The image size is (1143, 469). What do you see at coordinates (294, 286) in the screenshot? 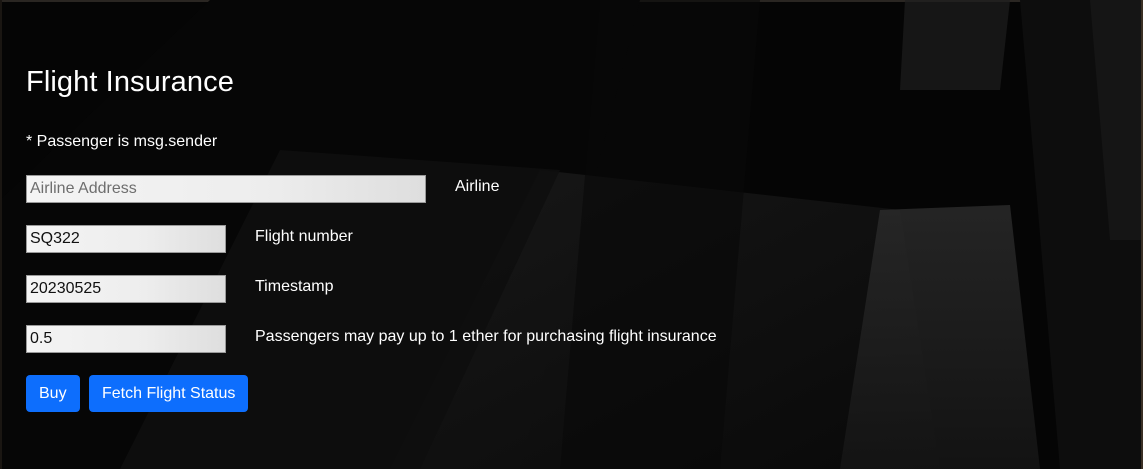
I see `timestamp-label: Timestamp` at bounding box center [294, 286].